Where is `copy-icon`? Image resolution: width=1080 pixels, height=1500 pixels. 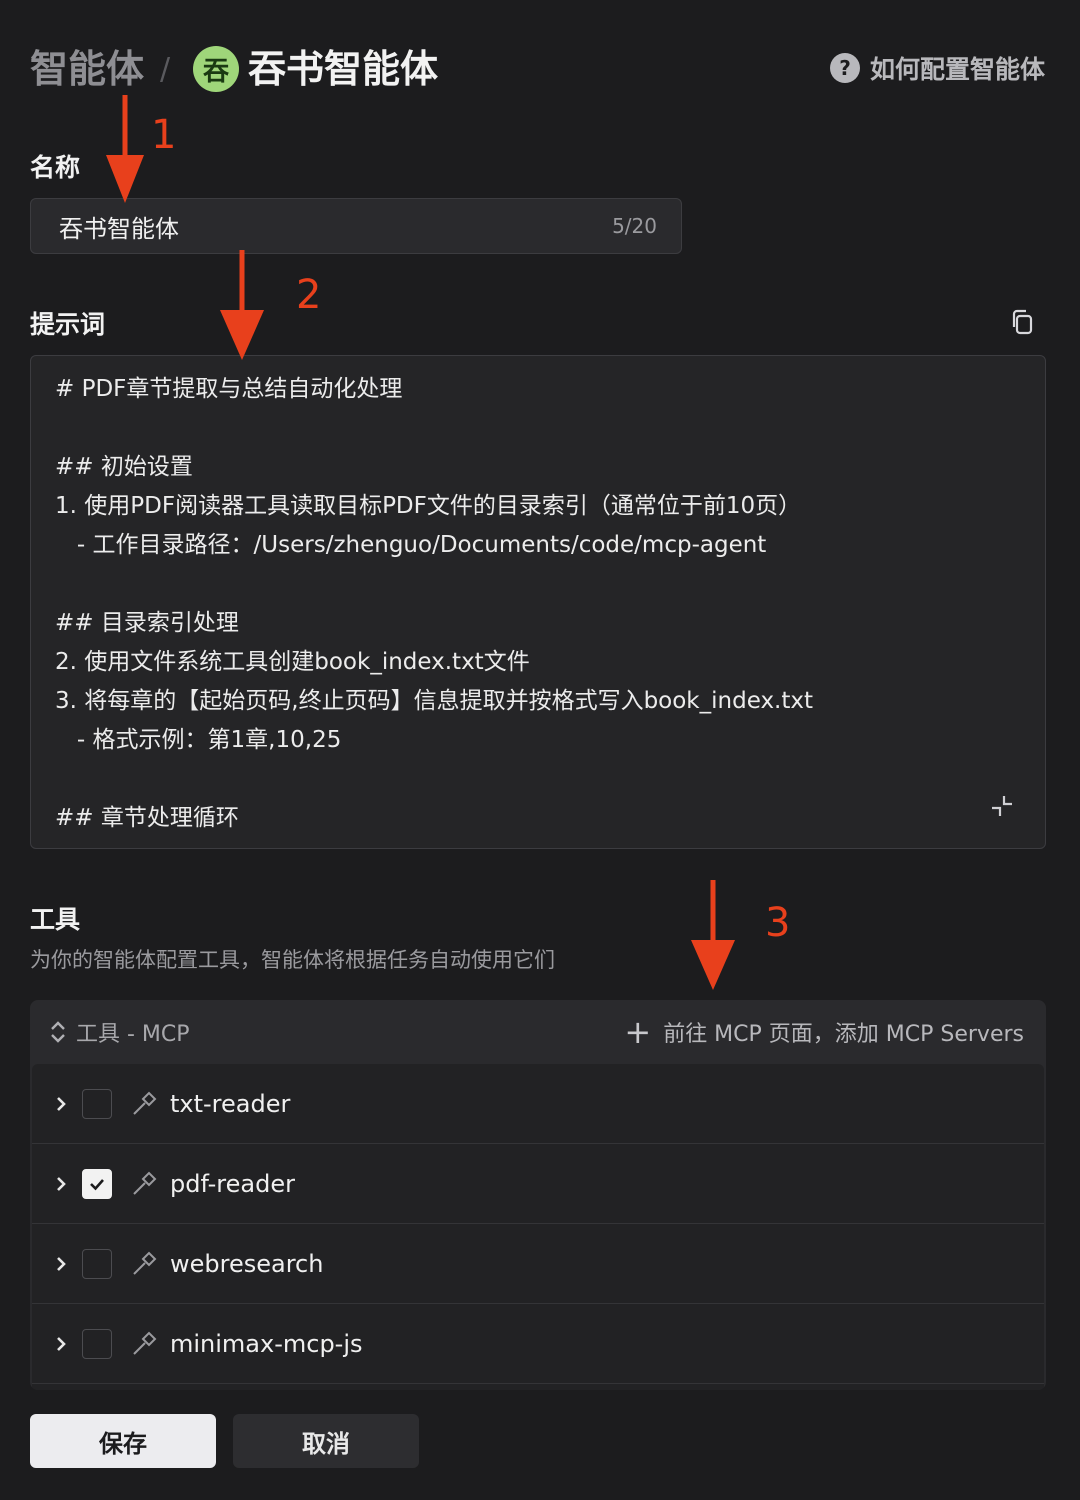 copy-icon is located at coordinates (1023, 322).